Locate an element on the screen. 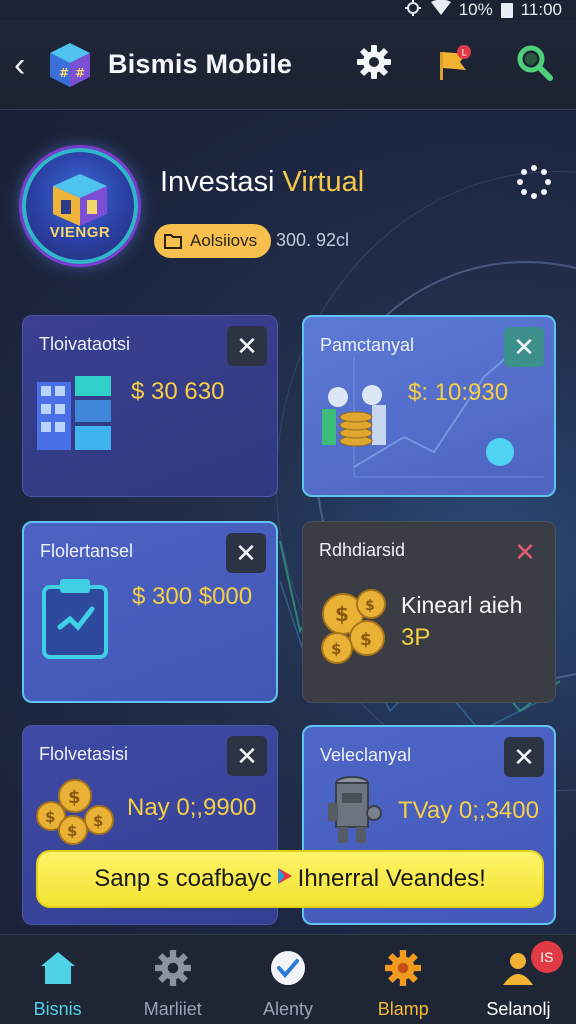 Image resolution: width=576 pixels, height=1024 pixels. card-label: Pamctanyal is located at coordinates (367, 345).